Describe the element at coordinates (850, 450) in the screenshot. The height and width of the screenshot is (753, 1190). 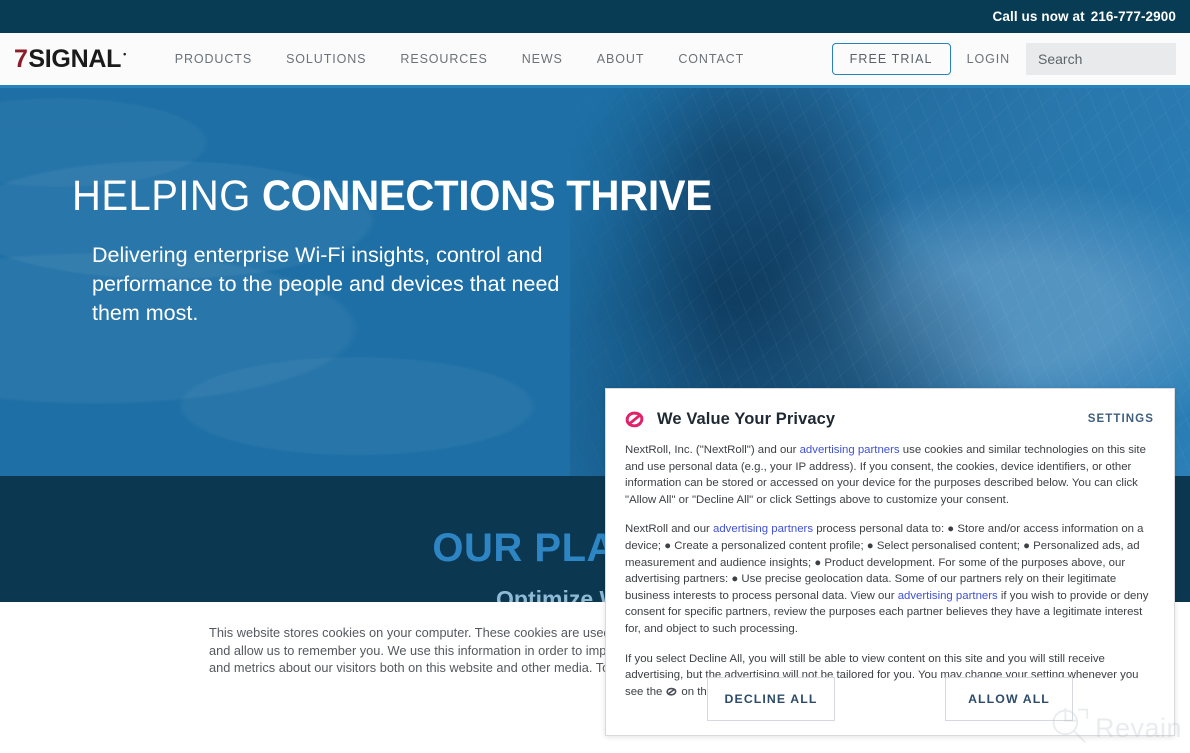
I see `advertising-partners-link-1: advertising partners` at that location.